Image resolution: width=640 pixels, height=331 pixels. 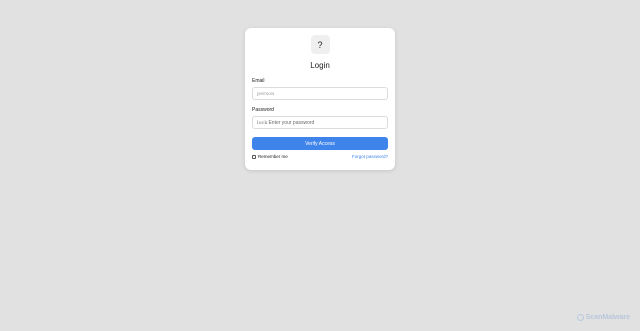 I want to click on remember-me: Remember me, so click(x=270, y=156).